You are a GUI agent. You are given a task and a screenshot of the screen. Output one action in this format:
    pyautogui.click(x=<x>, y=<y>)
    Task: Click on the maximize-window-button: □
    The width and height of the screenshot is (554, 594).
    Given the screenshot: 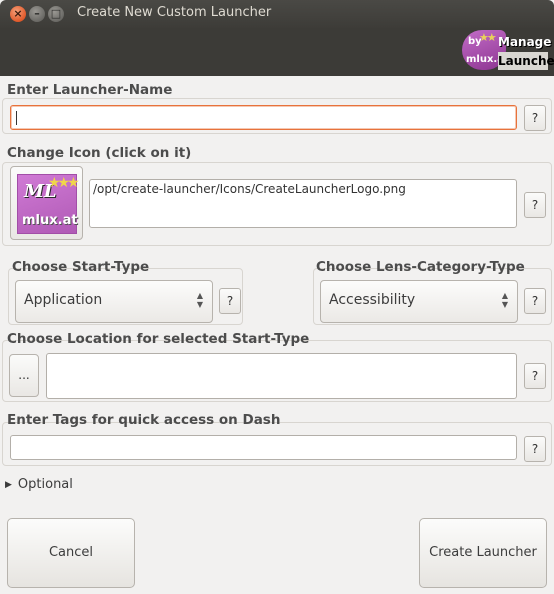 What is the action you would take?
    pyautogui.click(x=56, y=14)
    